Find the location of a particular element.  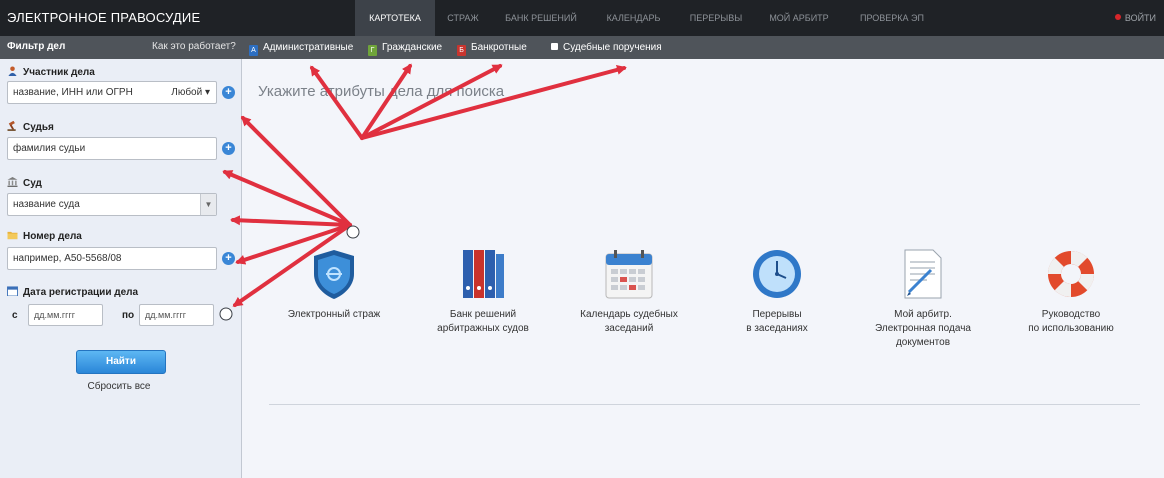

date-group: Дата регистрации дела is located at coordinates (72, 292).